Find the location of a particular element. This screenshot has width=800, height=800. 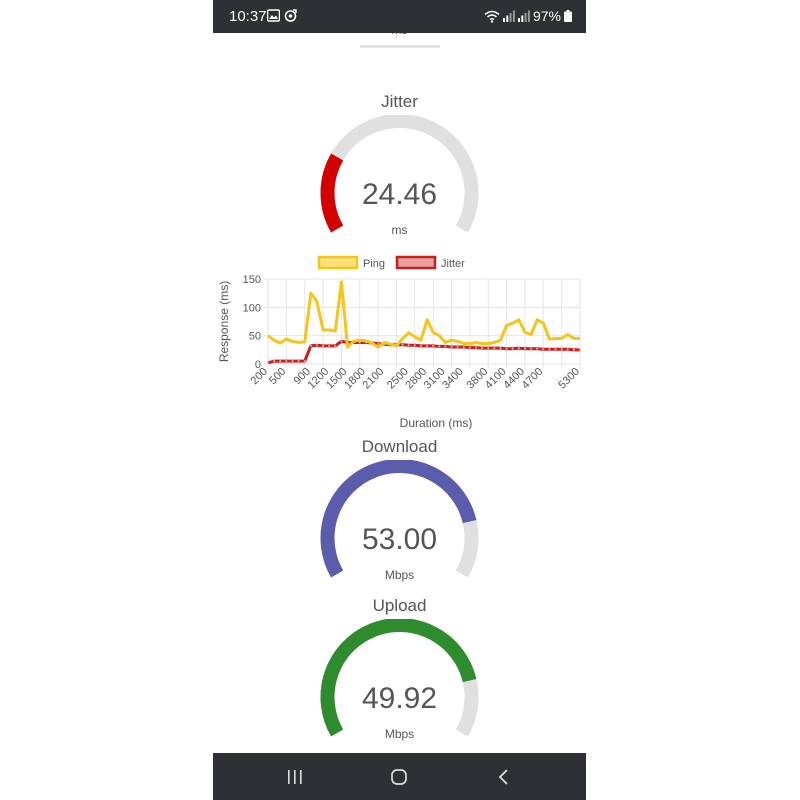

x-axis-label: Duration (ms) is located at coordinates (436, 423).